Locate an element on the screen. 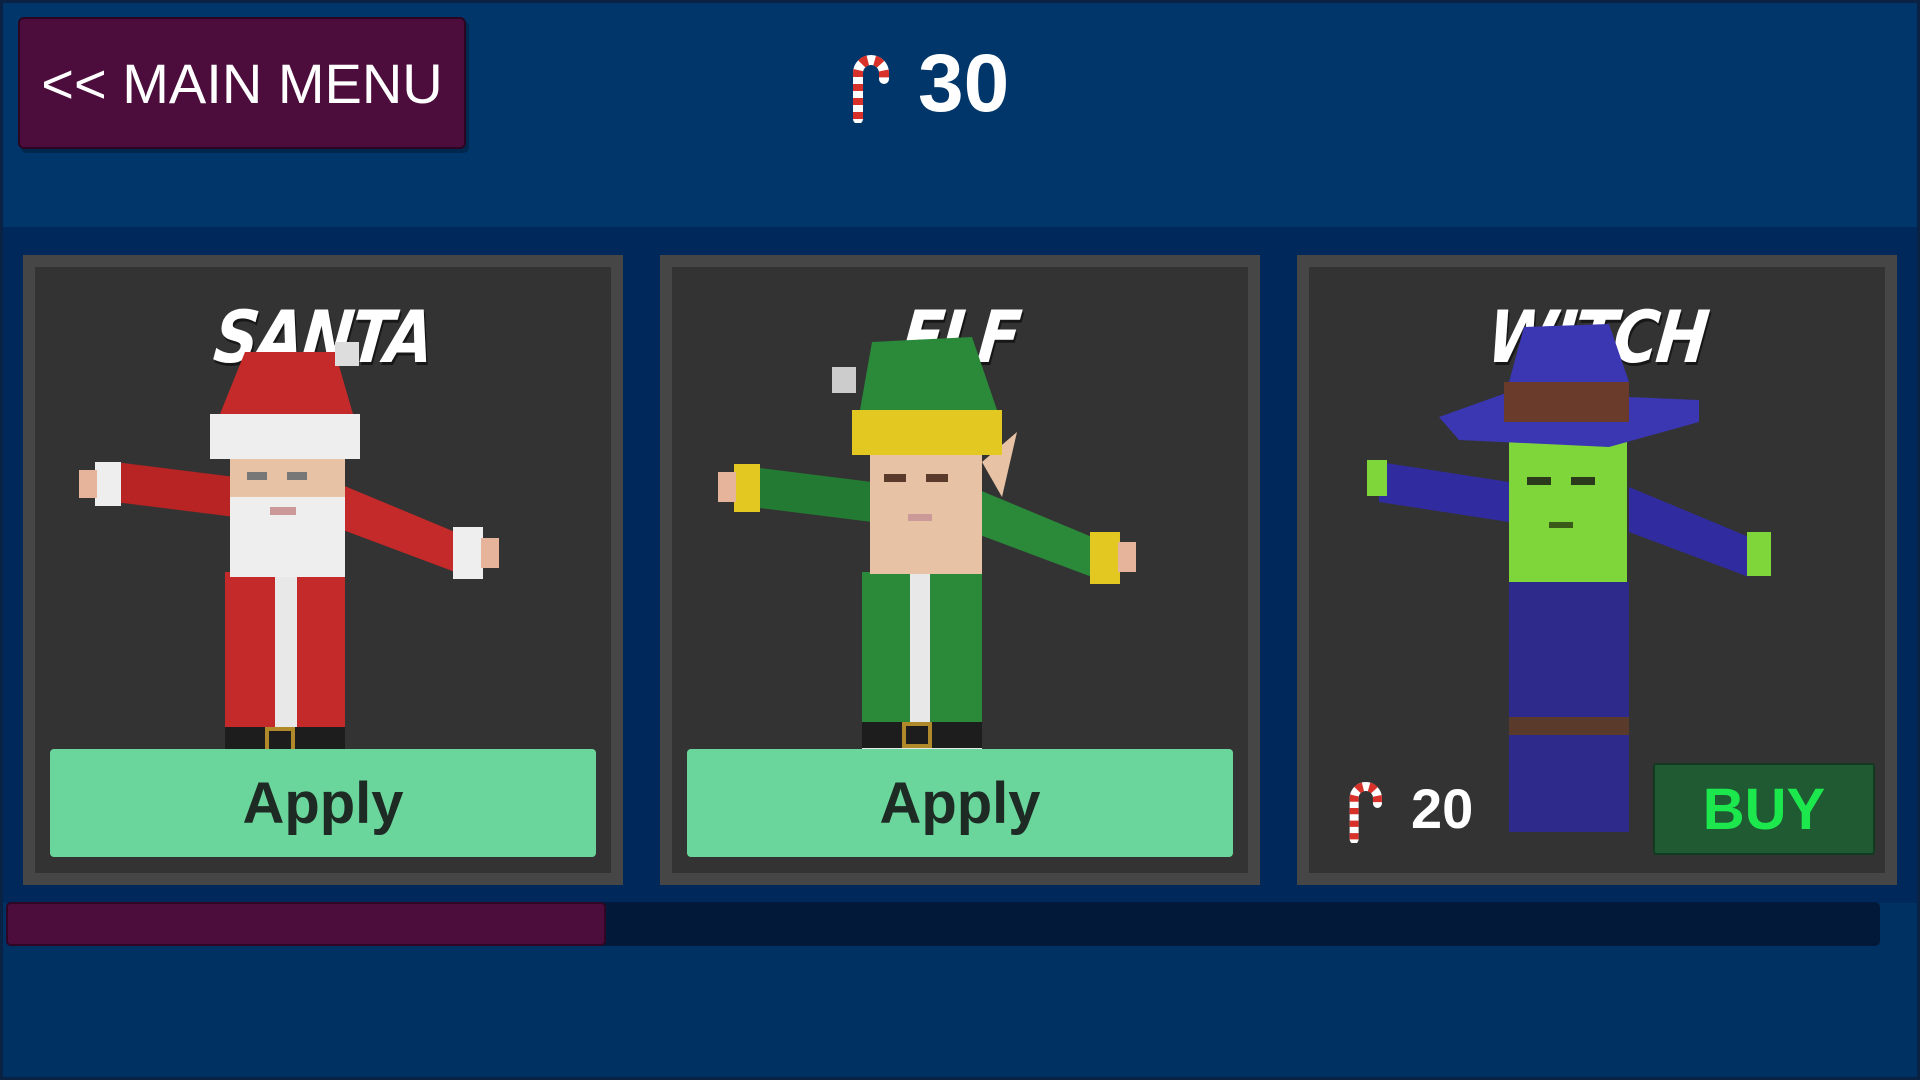  currency-display: 30 is located at coordinates (928, 83).